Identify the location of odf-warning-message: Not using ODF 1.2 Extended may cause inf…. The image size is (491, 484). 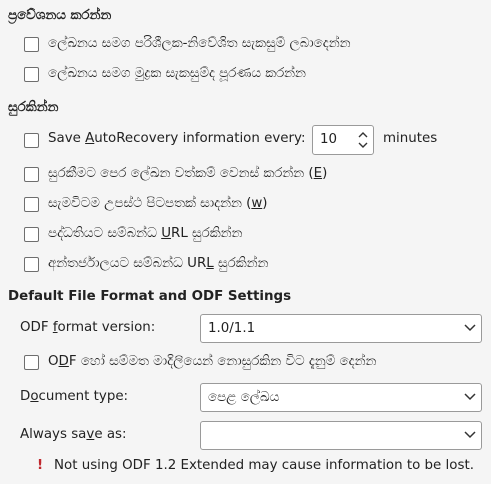
(264, 465).